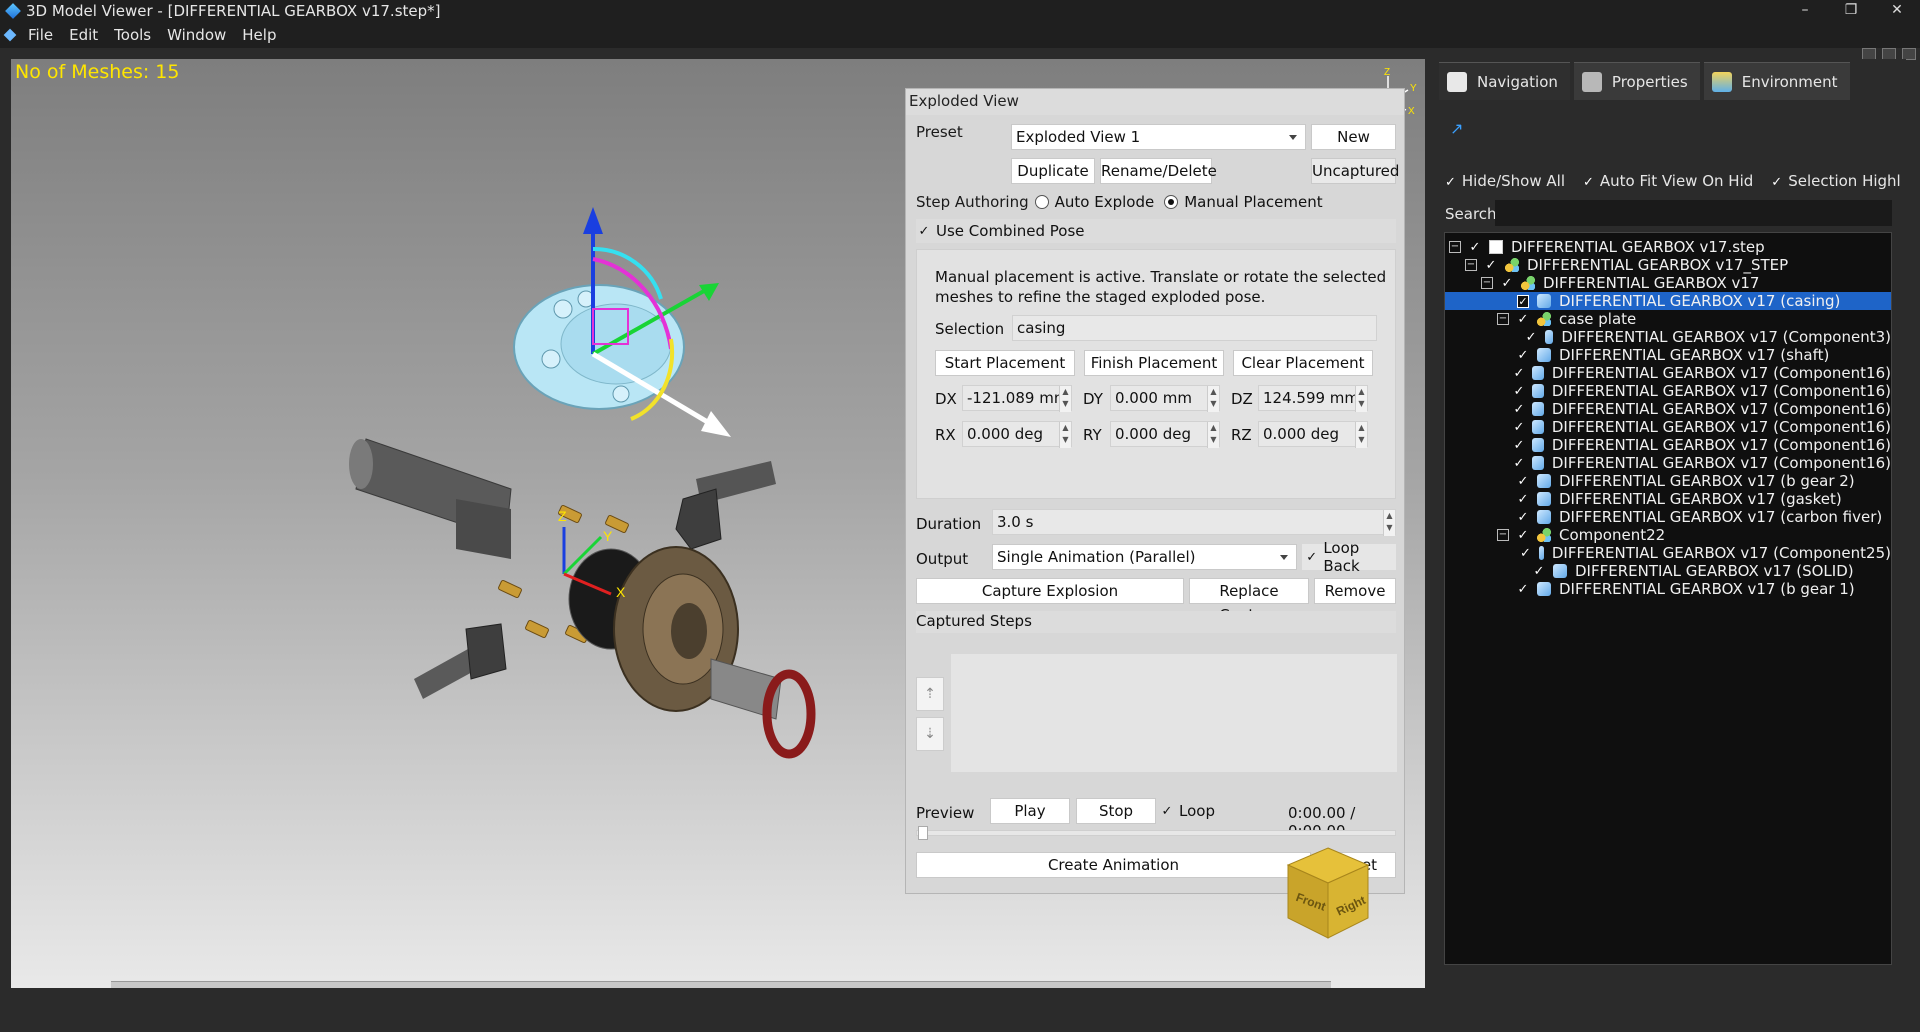 The width and height of the screenshot is (1920, 1032). I want to click on tree-item: − ✓ DIFFERENTIAL GEARBOX v17.step, so click(1668, 247).